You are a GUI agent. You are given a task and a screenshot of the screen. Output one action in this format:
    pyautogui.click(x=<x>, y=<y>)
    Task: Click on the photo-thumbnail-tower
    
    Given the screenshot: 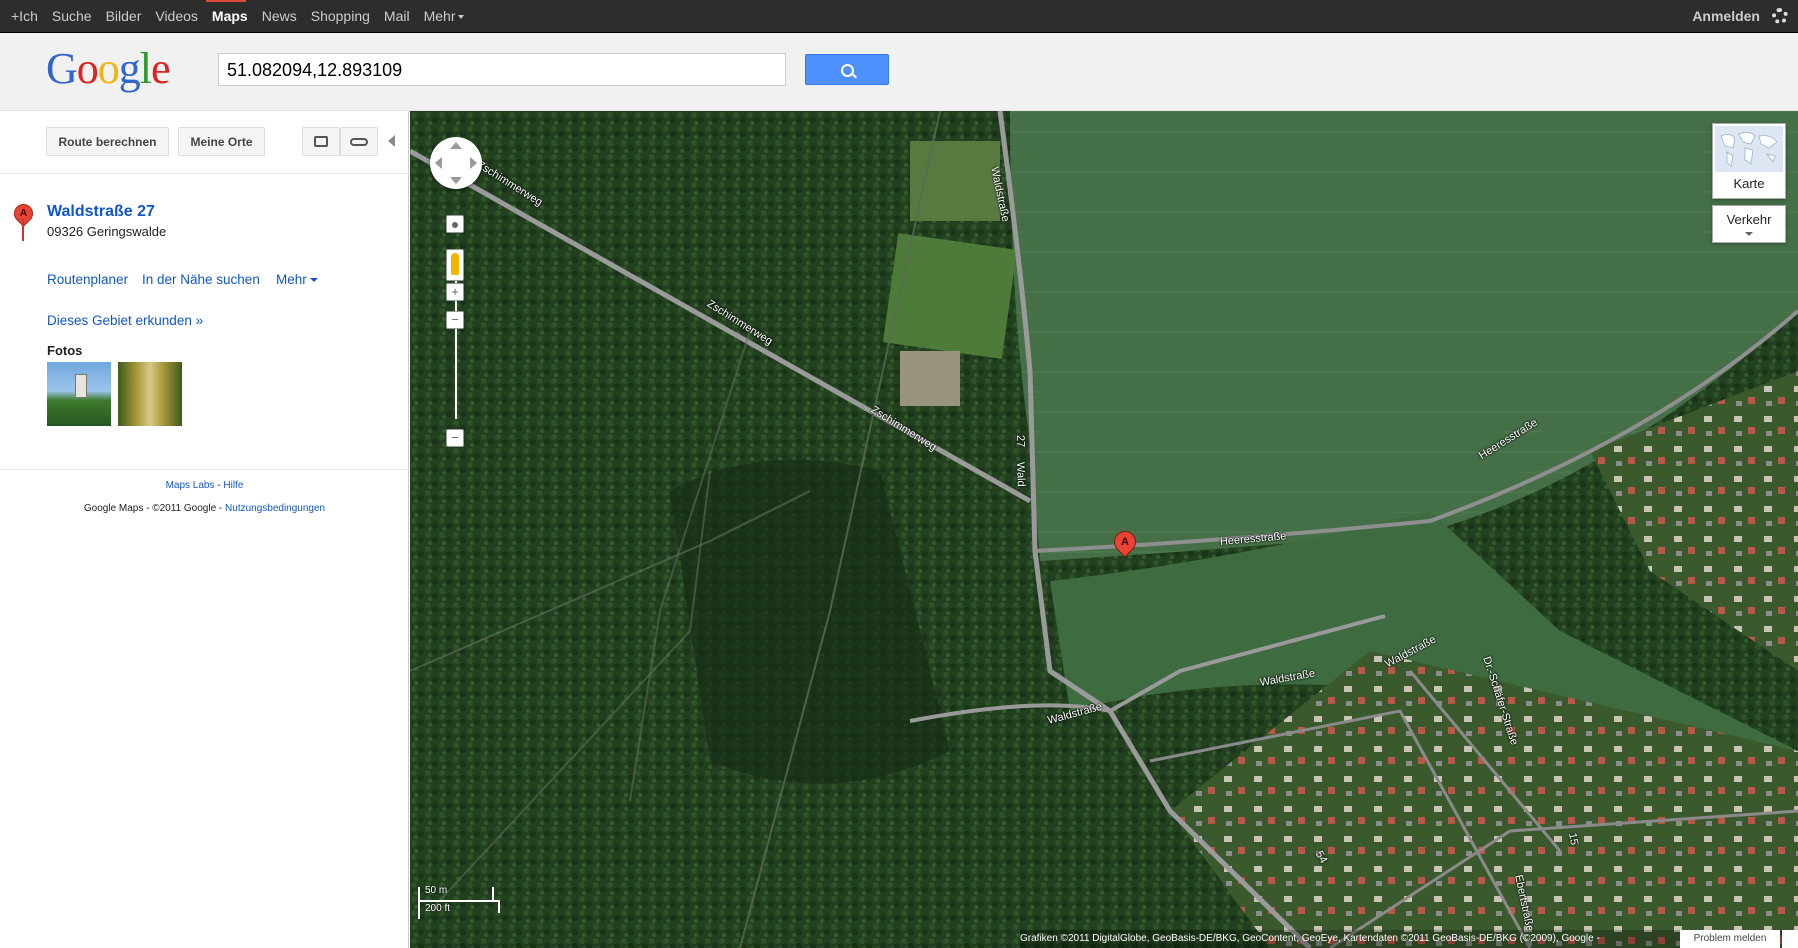 What is the action you would take?
    pyautogui.click(x=79, y=394)
    